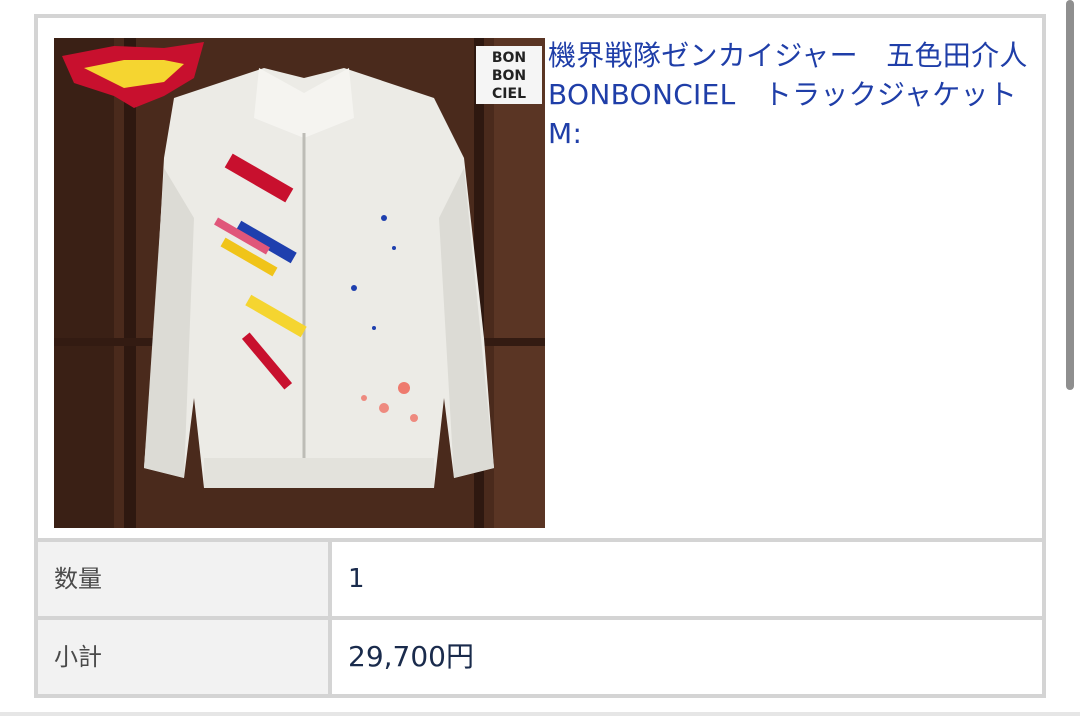 The image size is (1080, 716). I want to click on scrollbar, so click(1070, 195).